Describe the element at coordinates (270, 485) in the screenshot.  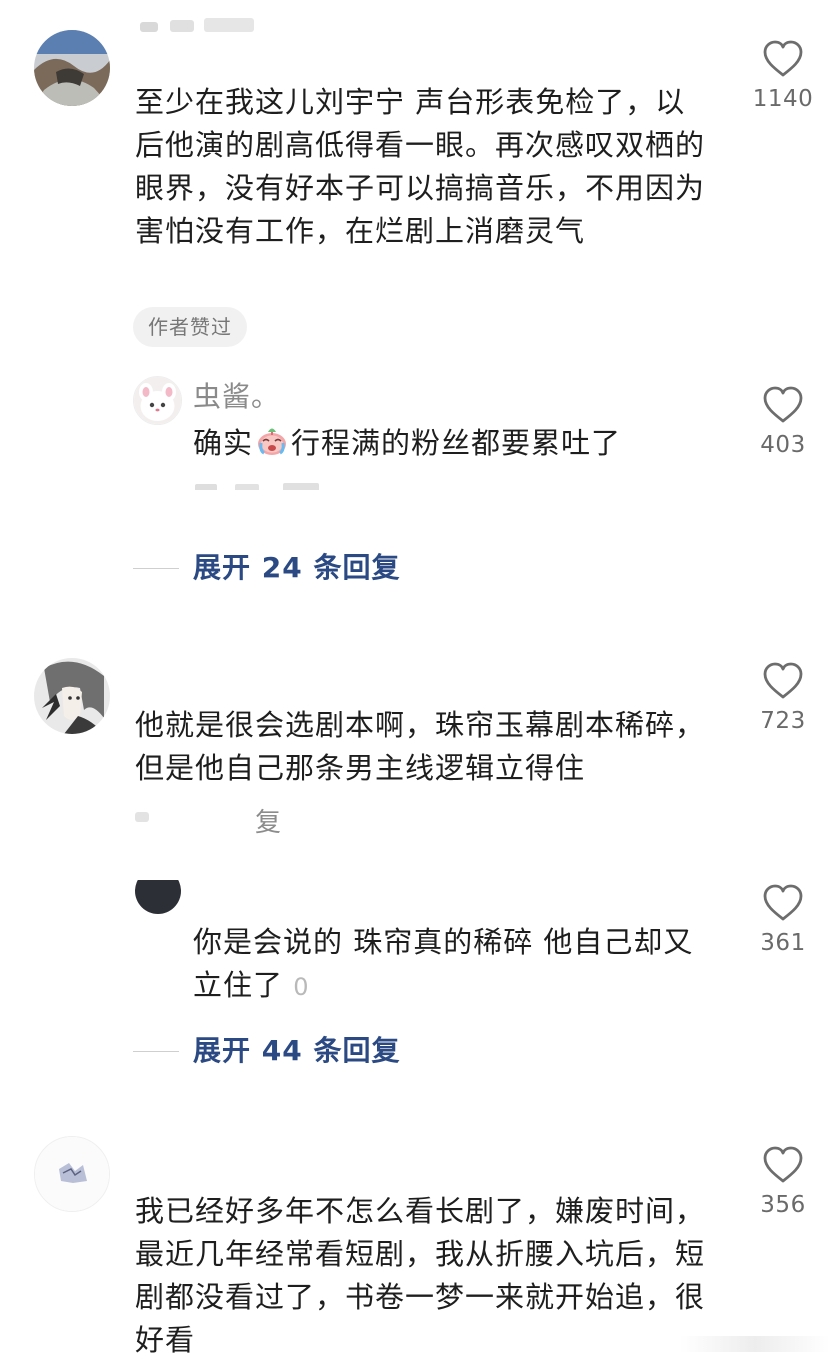
I see `reply-meta-cropped` at that location.